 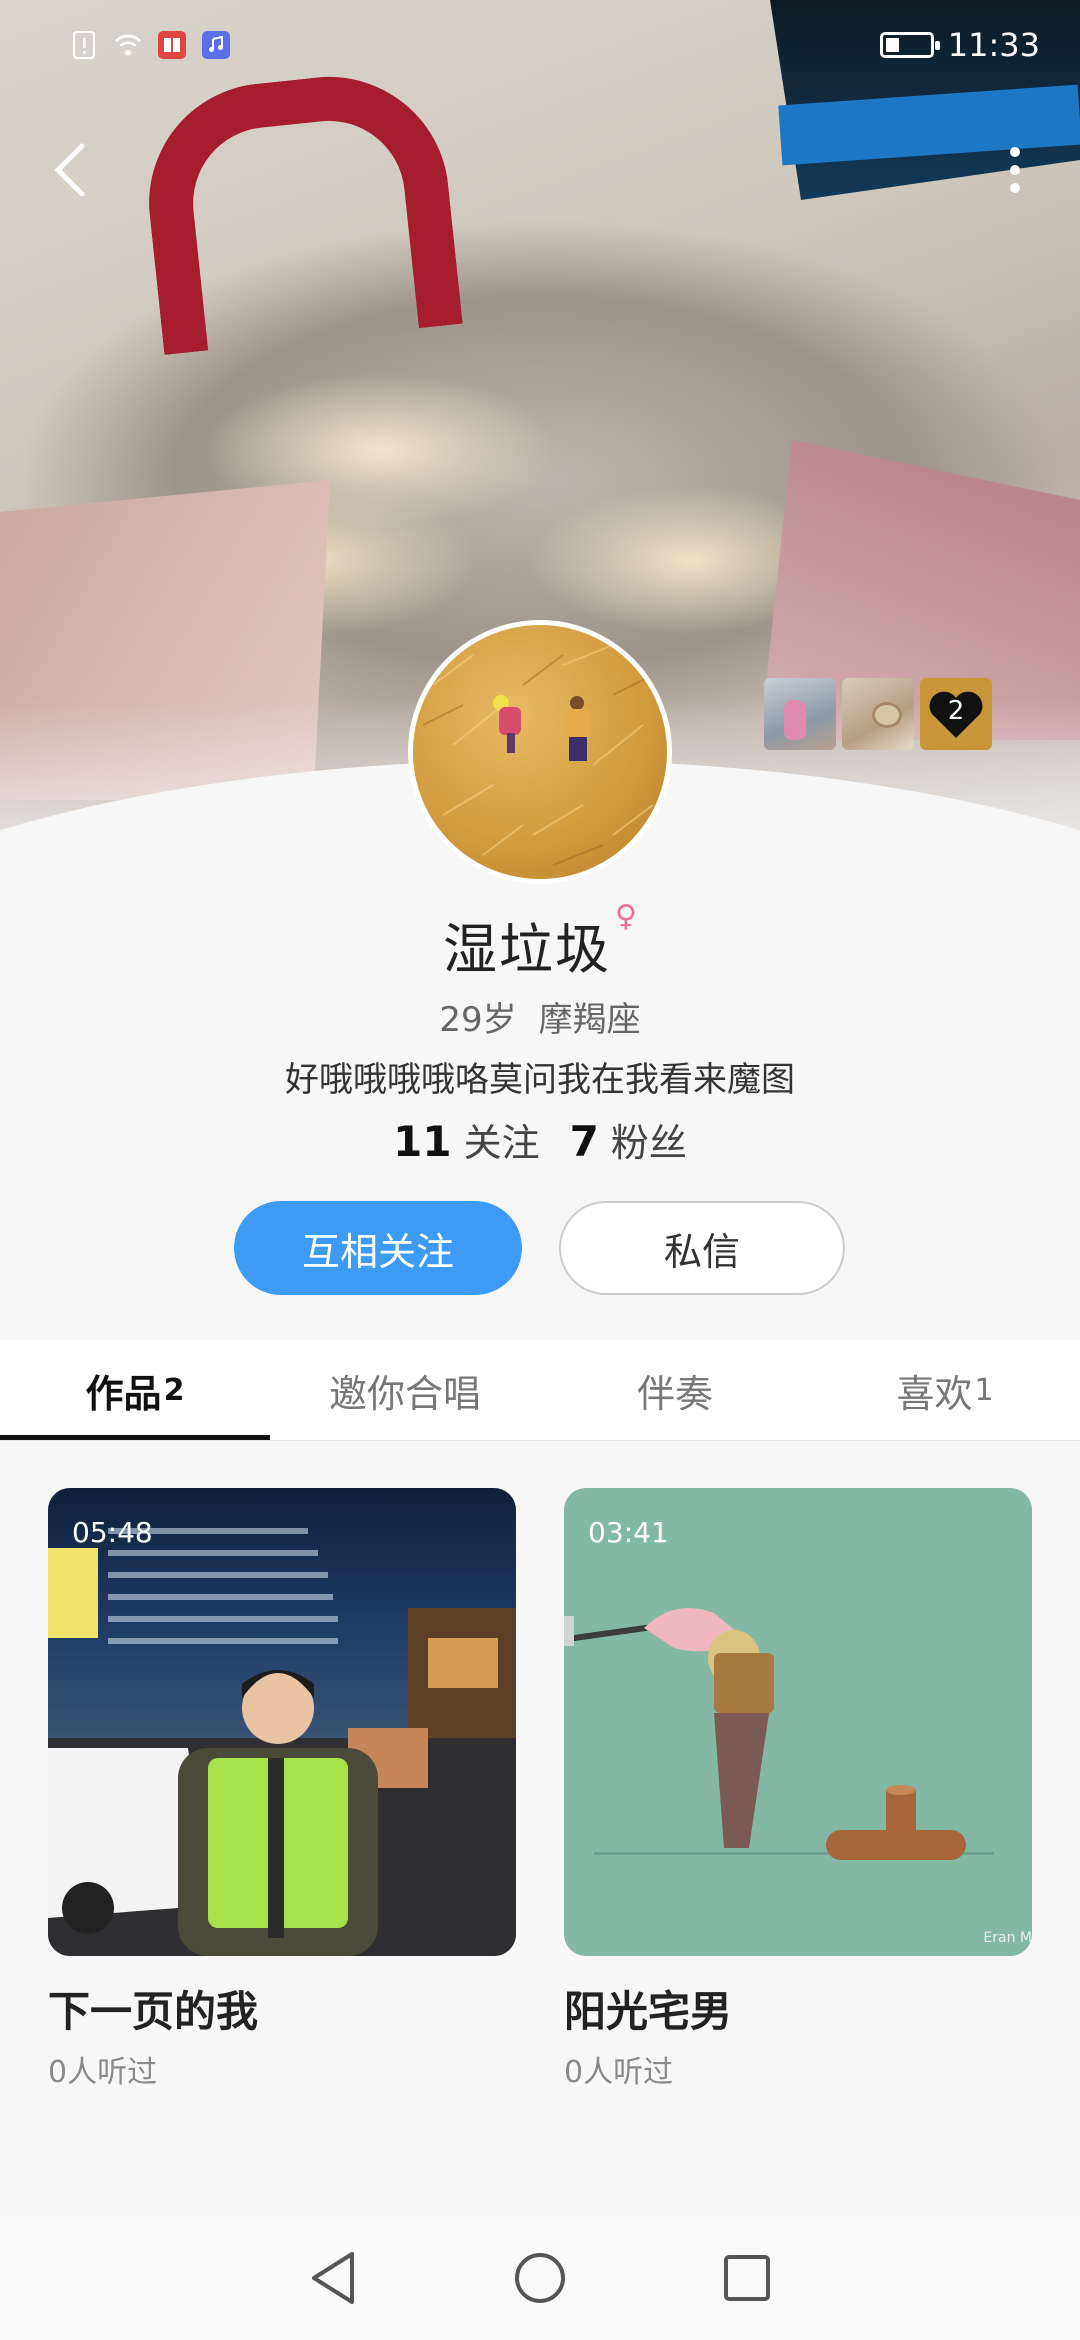 What do you see at coordinates (993, 45) in the screenshot?
I see `status-time: 11:33` at bounding box center [993, 45].